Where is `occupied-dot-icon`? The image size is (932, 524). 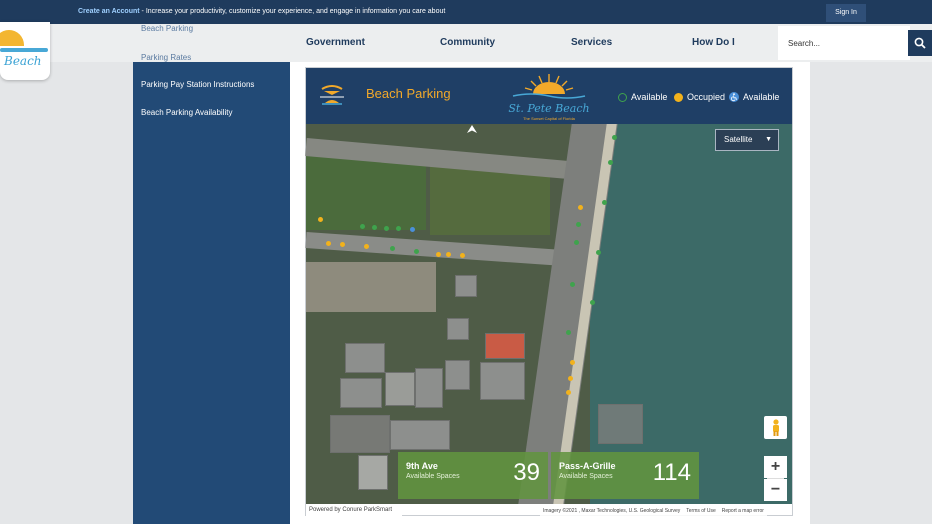
occupied-dot-icon is located at coordinates (678, 97).